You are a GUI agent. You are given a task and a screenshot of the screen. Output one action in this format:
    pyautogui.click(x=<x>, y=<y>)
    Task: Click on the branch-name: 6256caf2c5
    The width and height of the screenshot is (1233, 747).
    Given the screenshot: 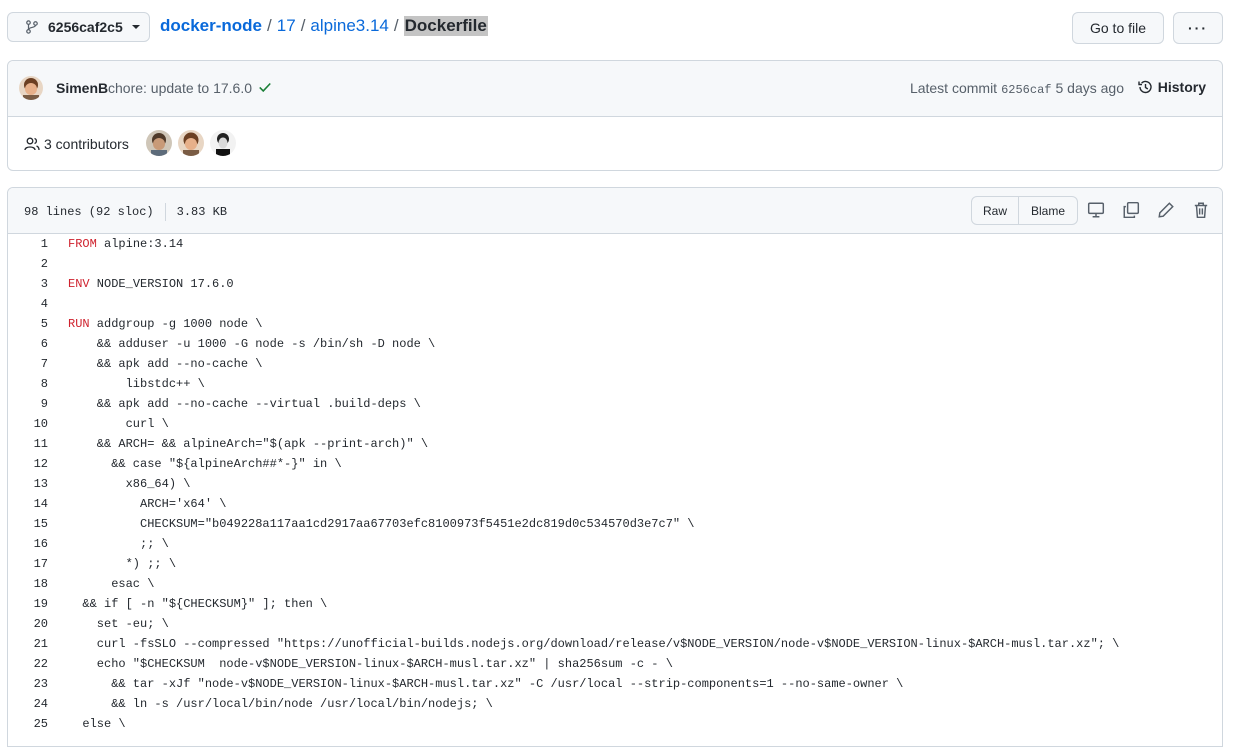 What is the action you would take?
    pyautogui.click(x=85, y=27)
    